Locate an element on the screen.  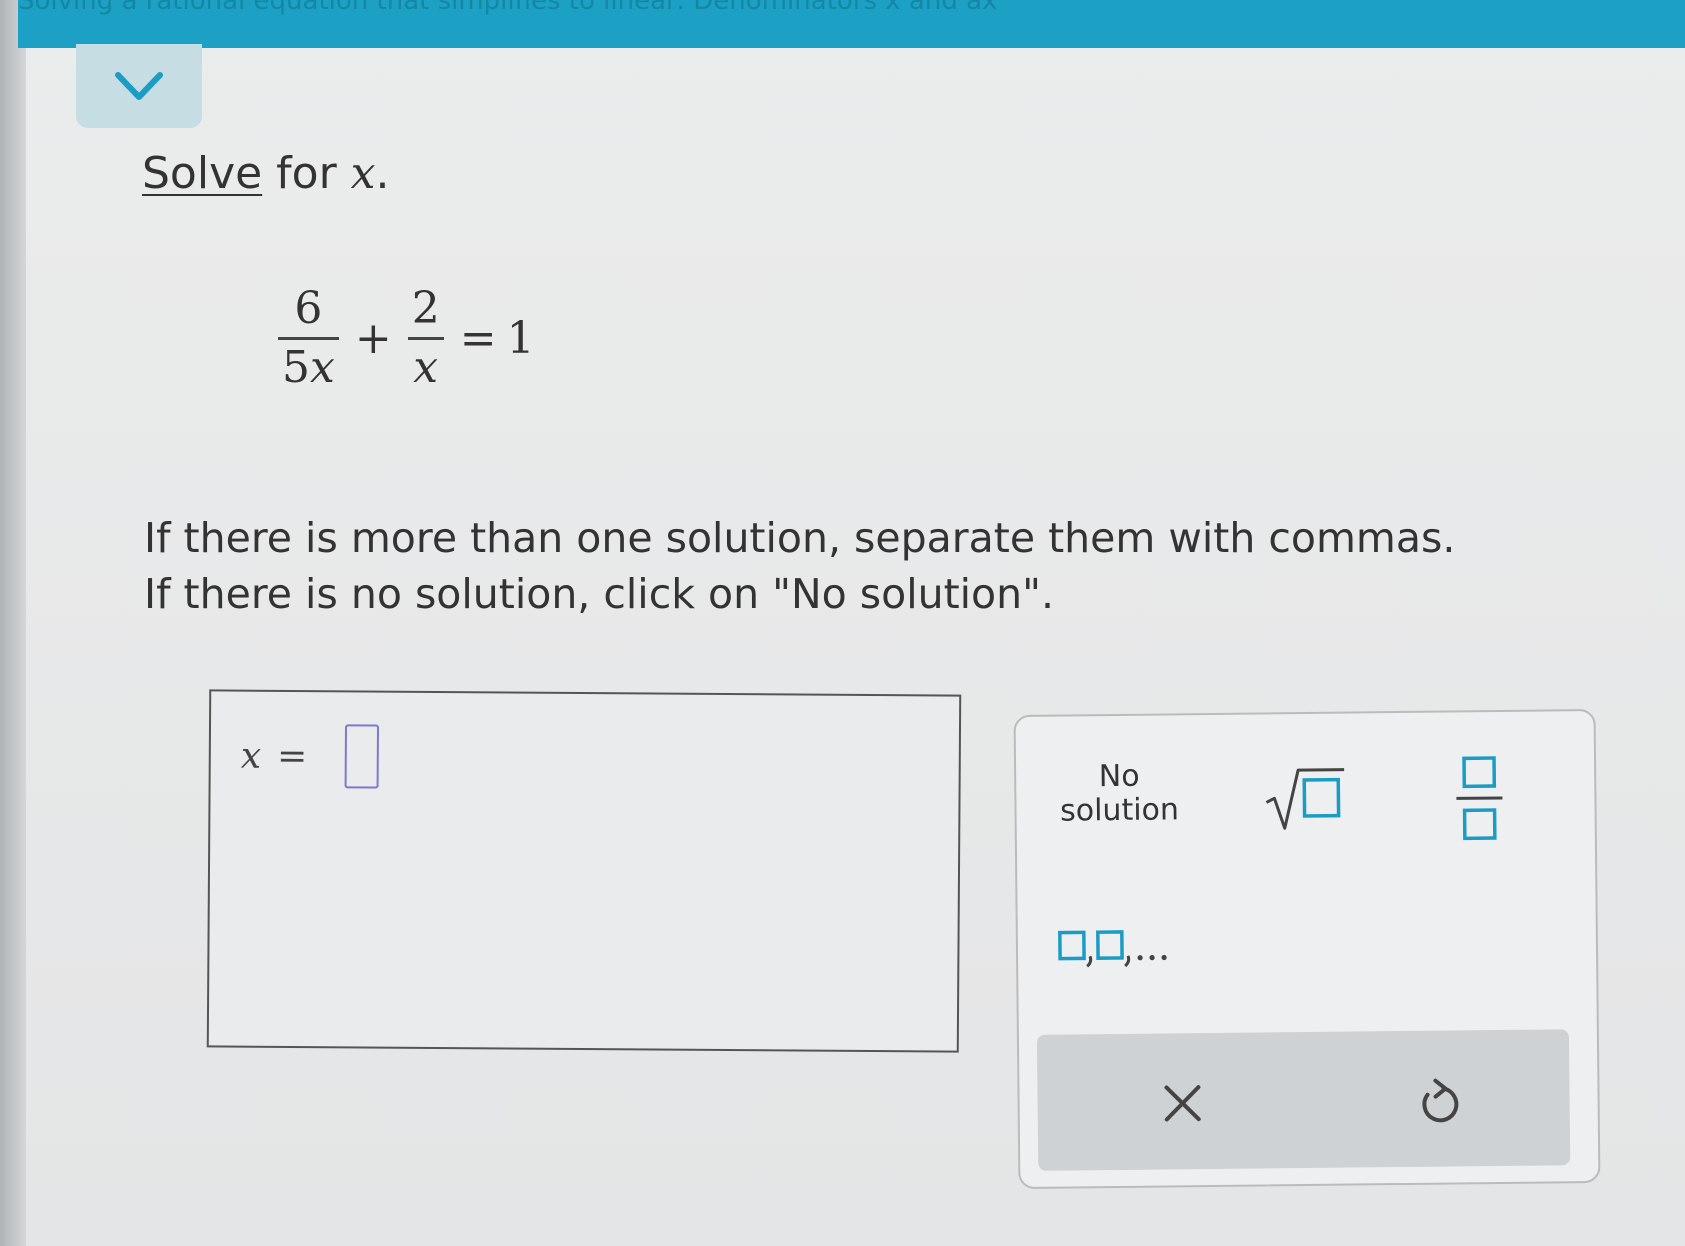
close-icon is located at coordinates (1182, 1103).